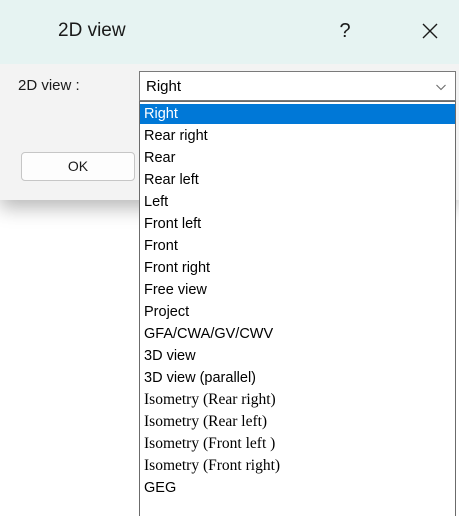 The image size is (459, 516). I want to click on dropdown-option-front: Front, so click(297, 246).